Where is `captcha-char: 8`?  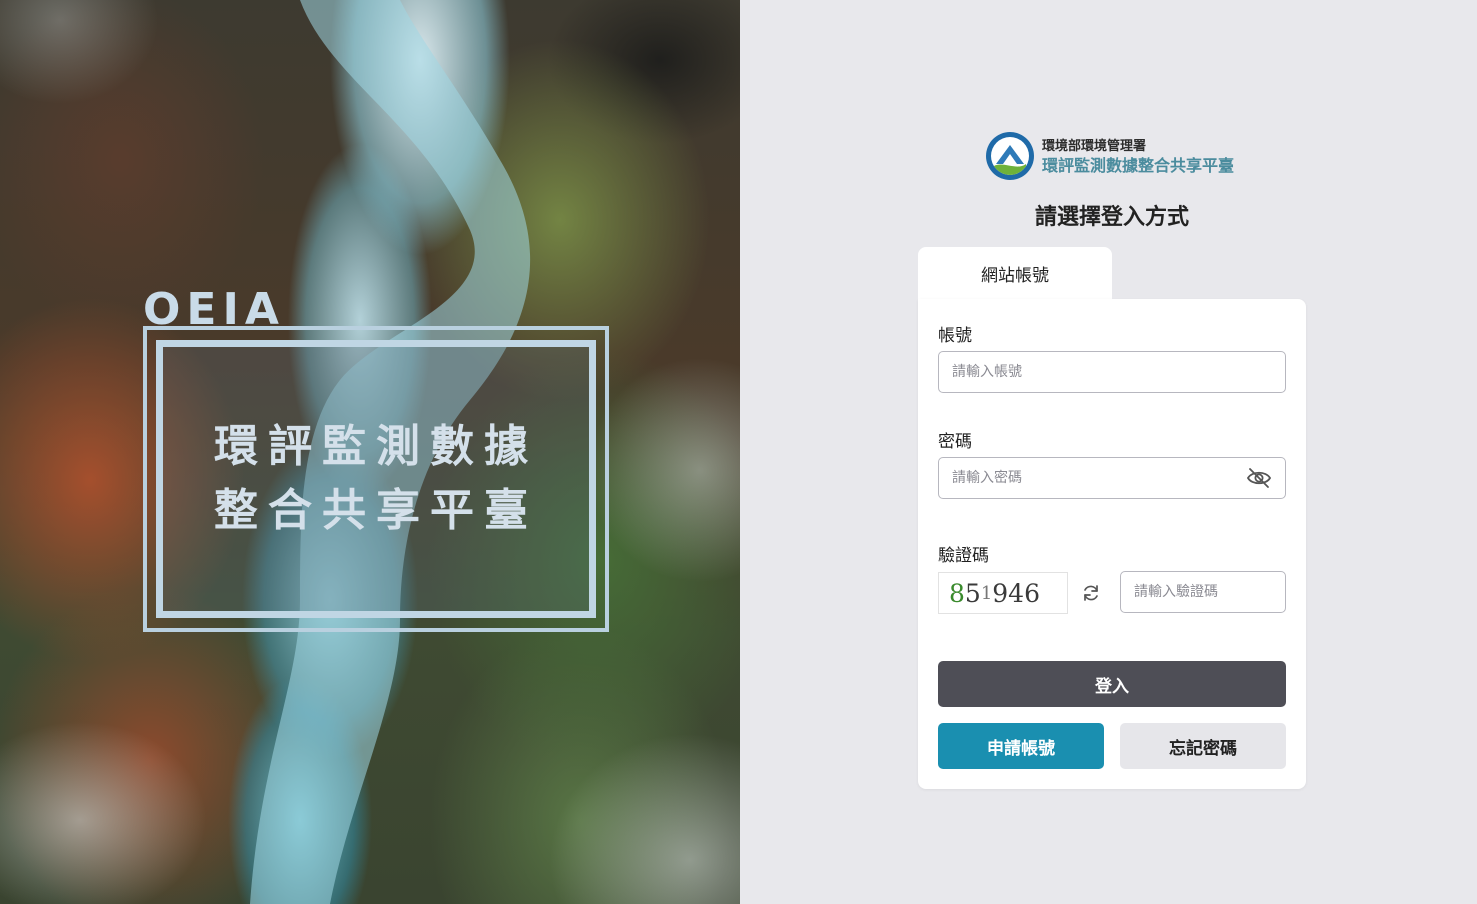
captcha-char: 8 is located at coordinates (957, 593).